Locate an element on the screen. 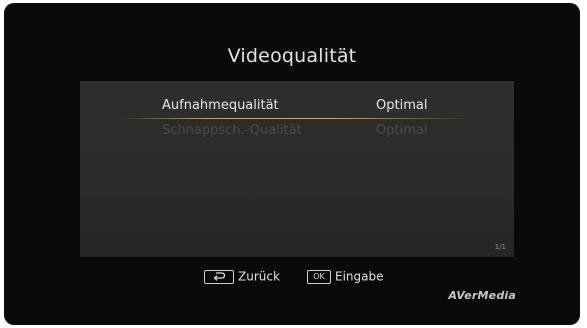 The image size is (587, 328). ok-key-icon: OK is located at coordinates (319, 276).